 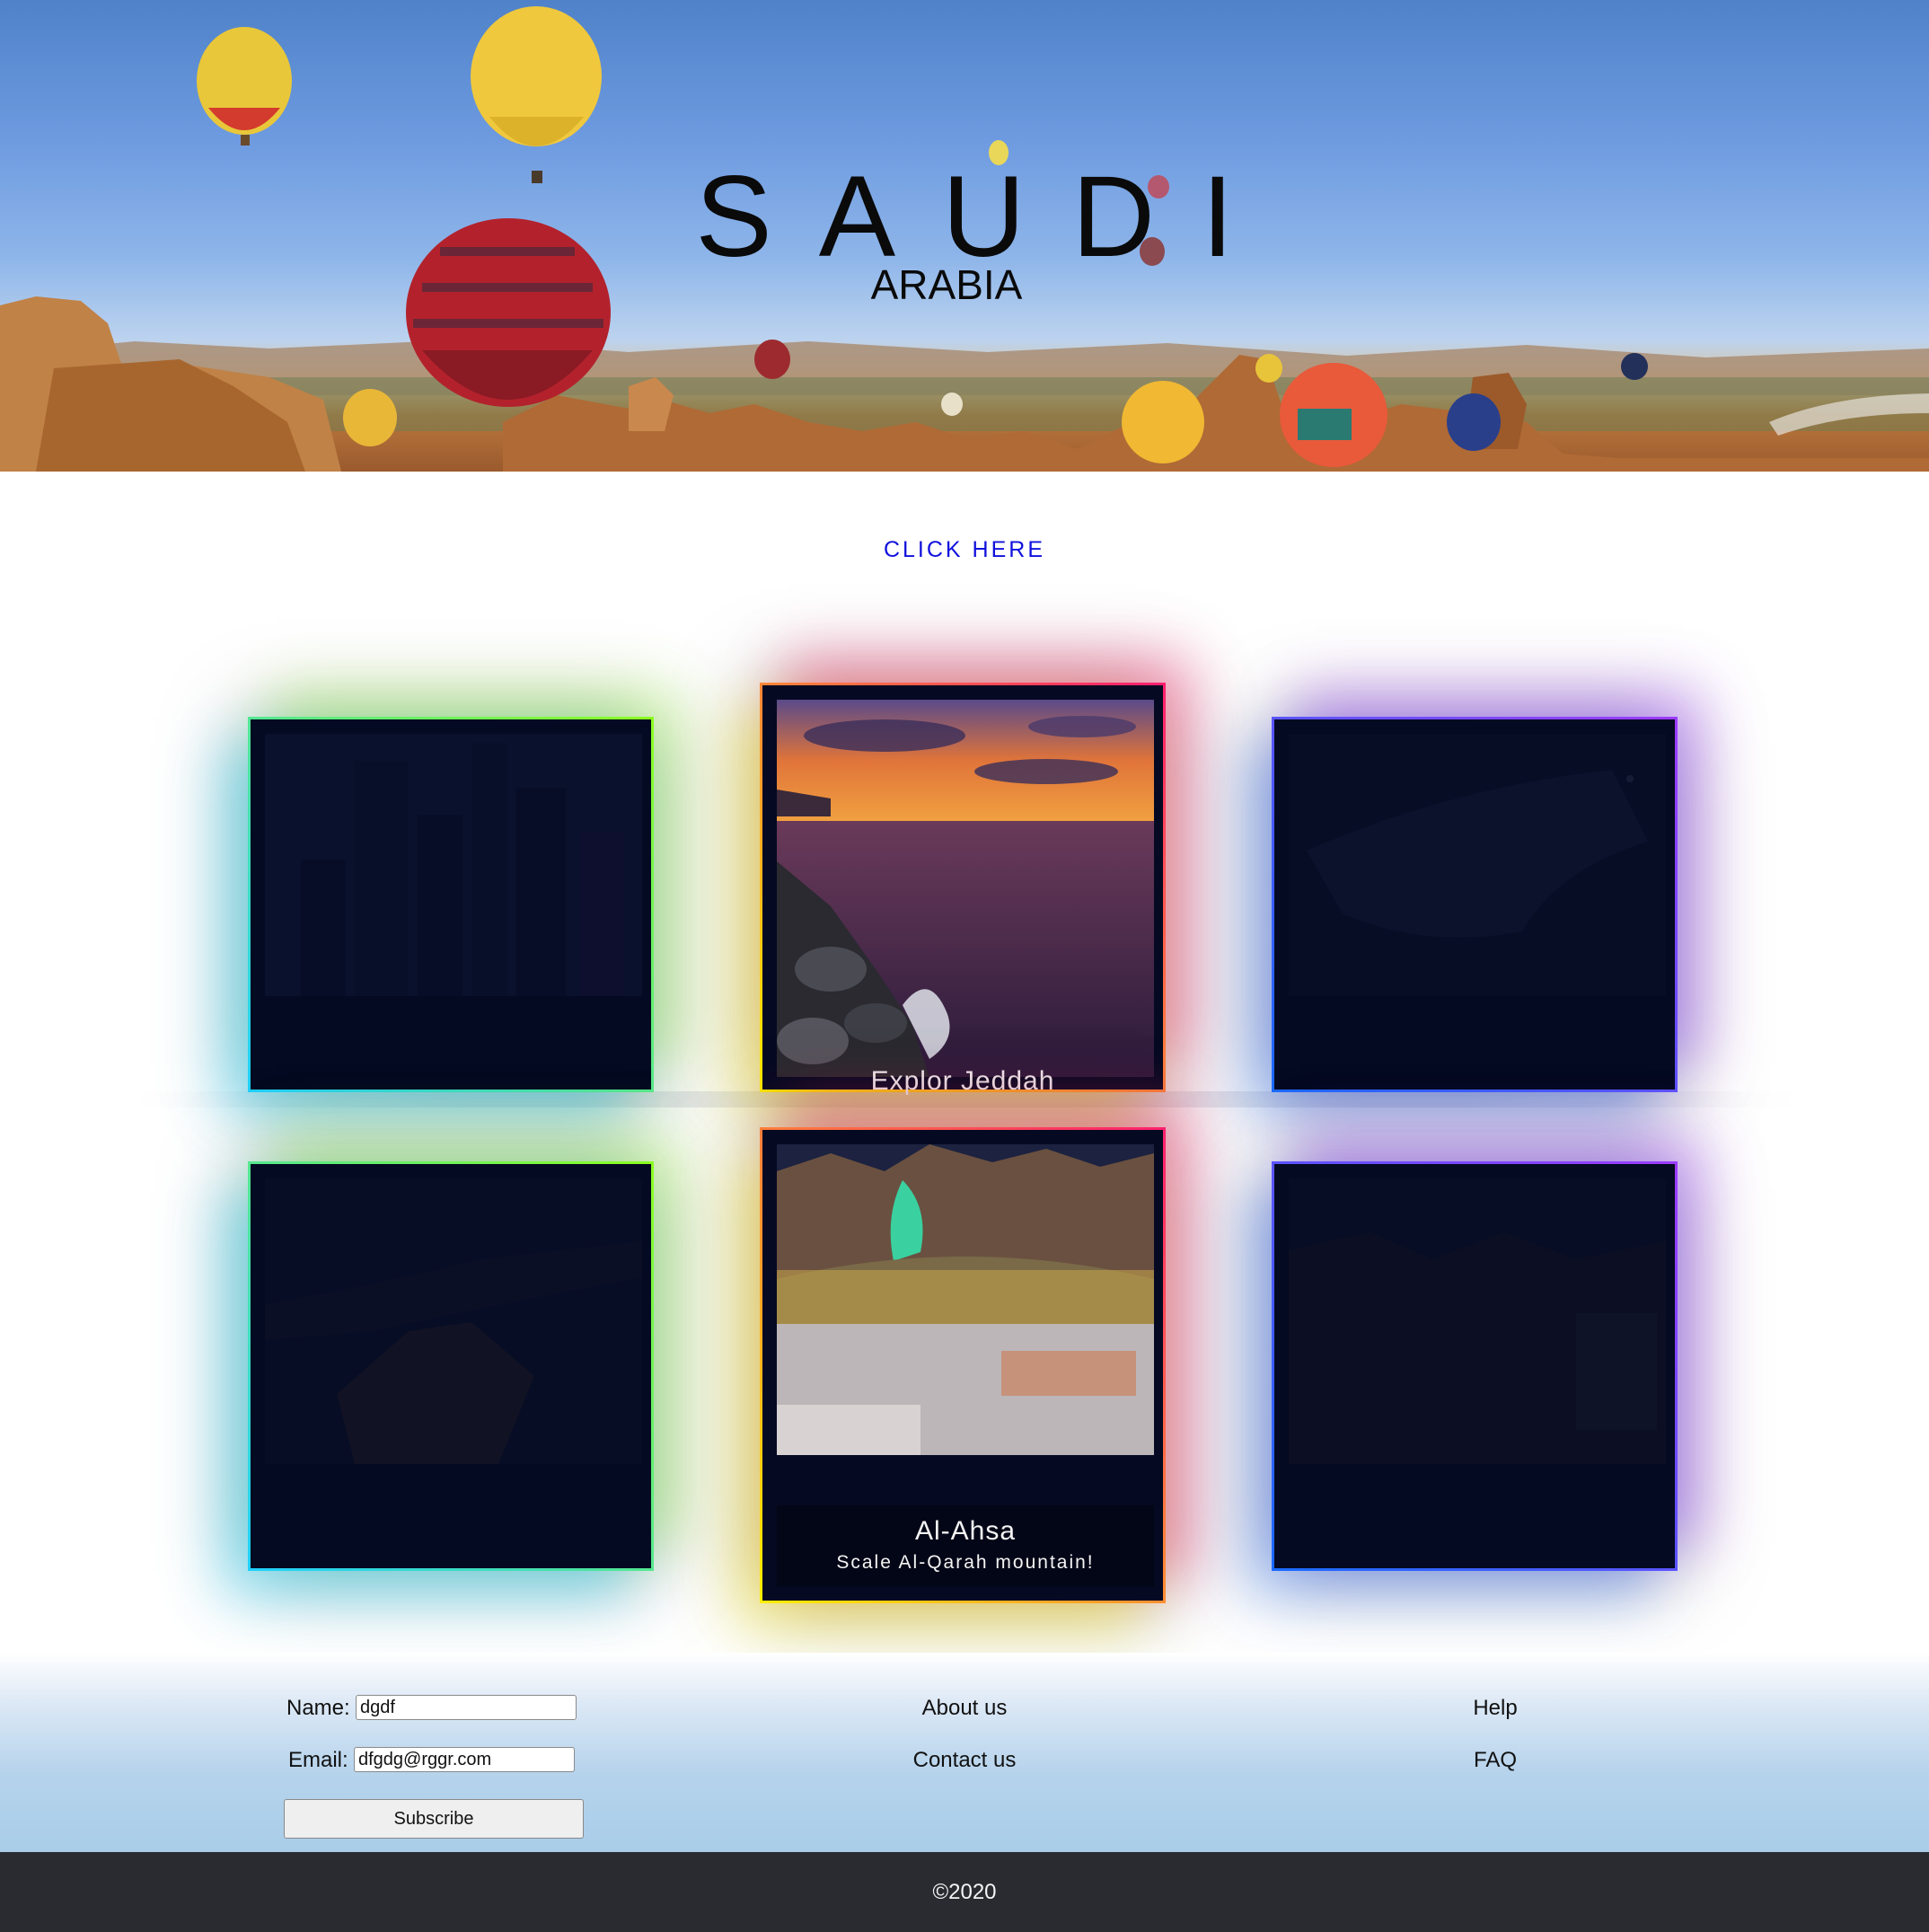 What do you see at coordinates (464, 1759) in the screenshot?
I see `email-input` at bounding box center [464, 1759].